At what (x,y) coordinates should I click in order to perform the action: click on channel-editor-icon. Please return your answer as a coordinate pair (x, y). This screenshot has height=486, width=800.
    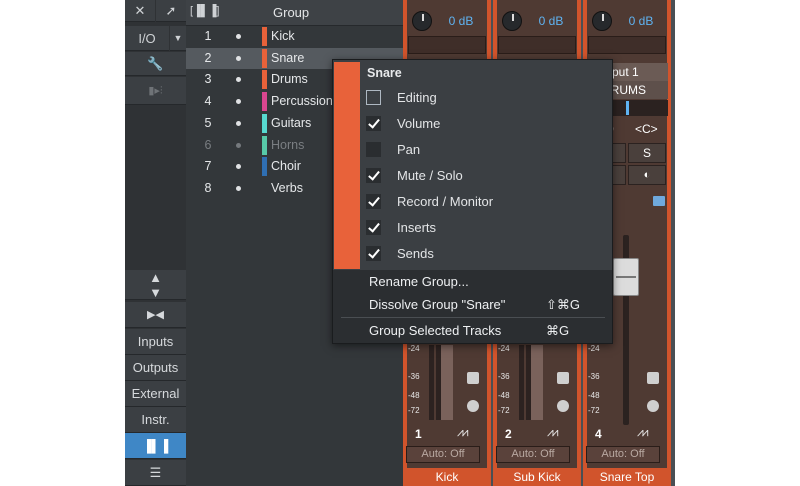
    Looking at the image, I should click on (659, 201).